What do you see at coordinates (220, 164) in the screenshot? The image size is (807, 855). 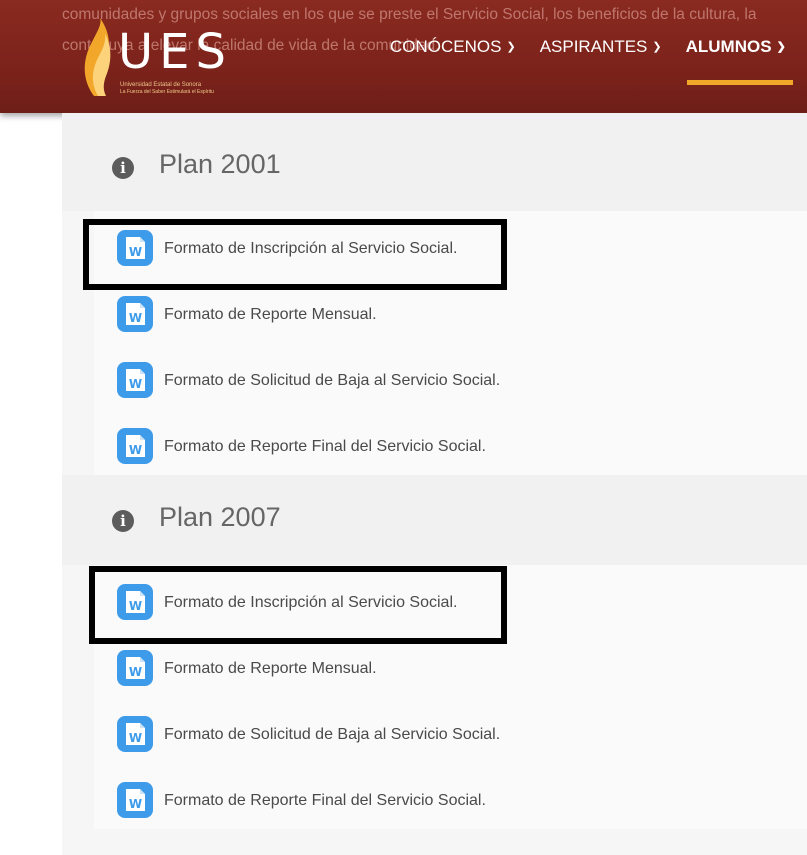 I see `section-title: Plan 2001` at bounding box center [220, 164].